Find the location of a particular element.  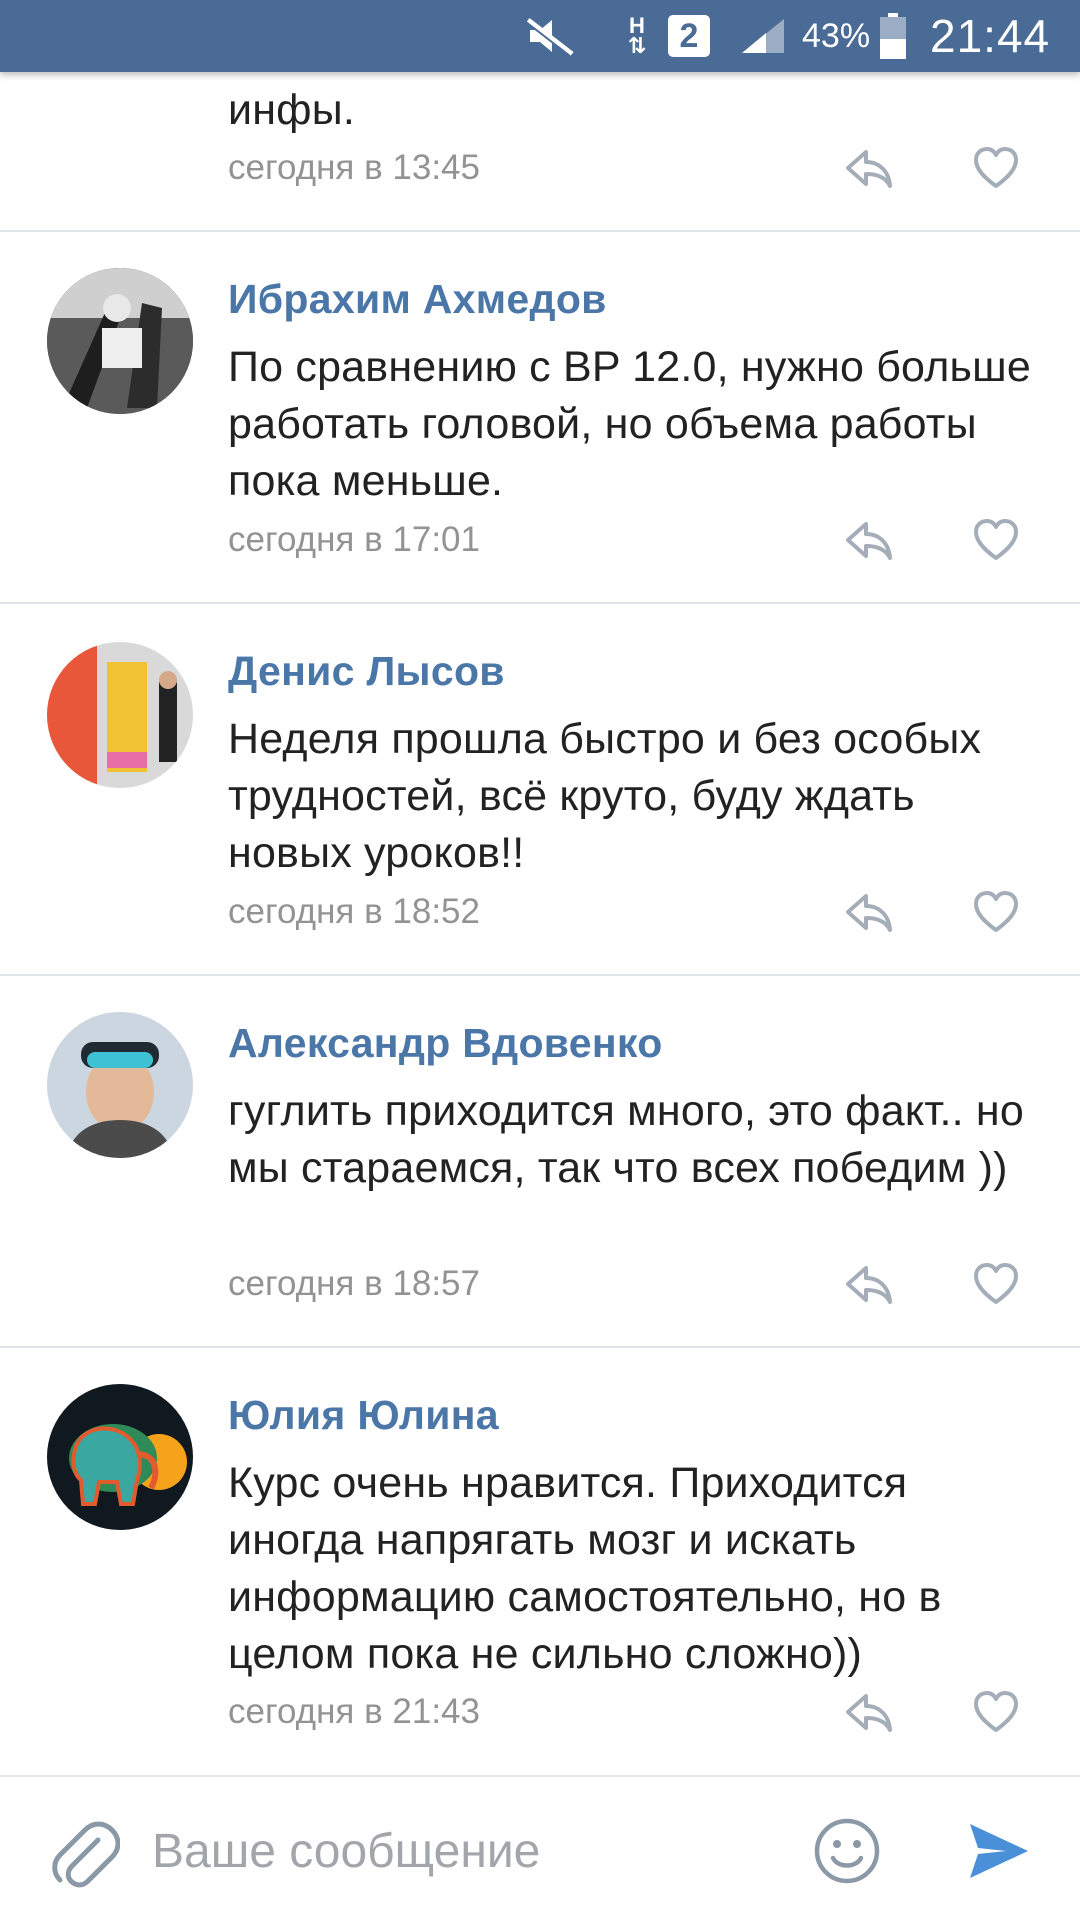

comment-time: сегодня в 17:01 is located at coordinates (354, 539).